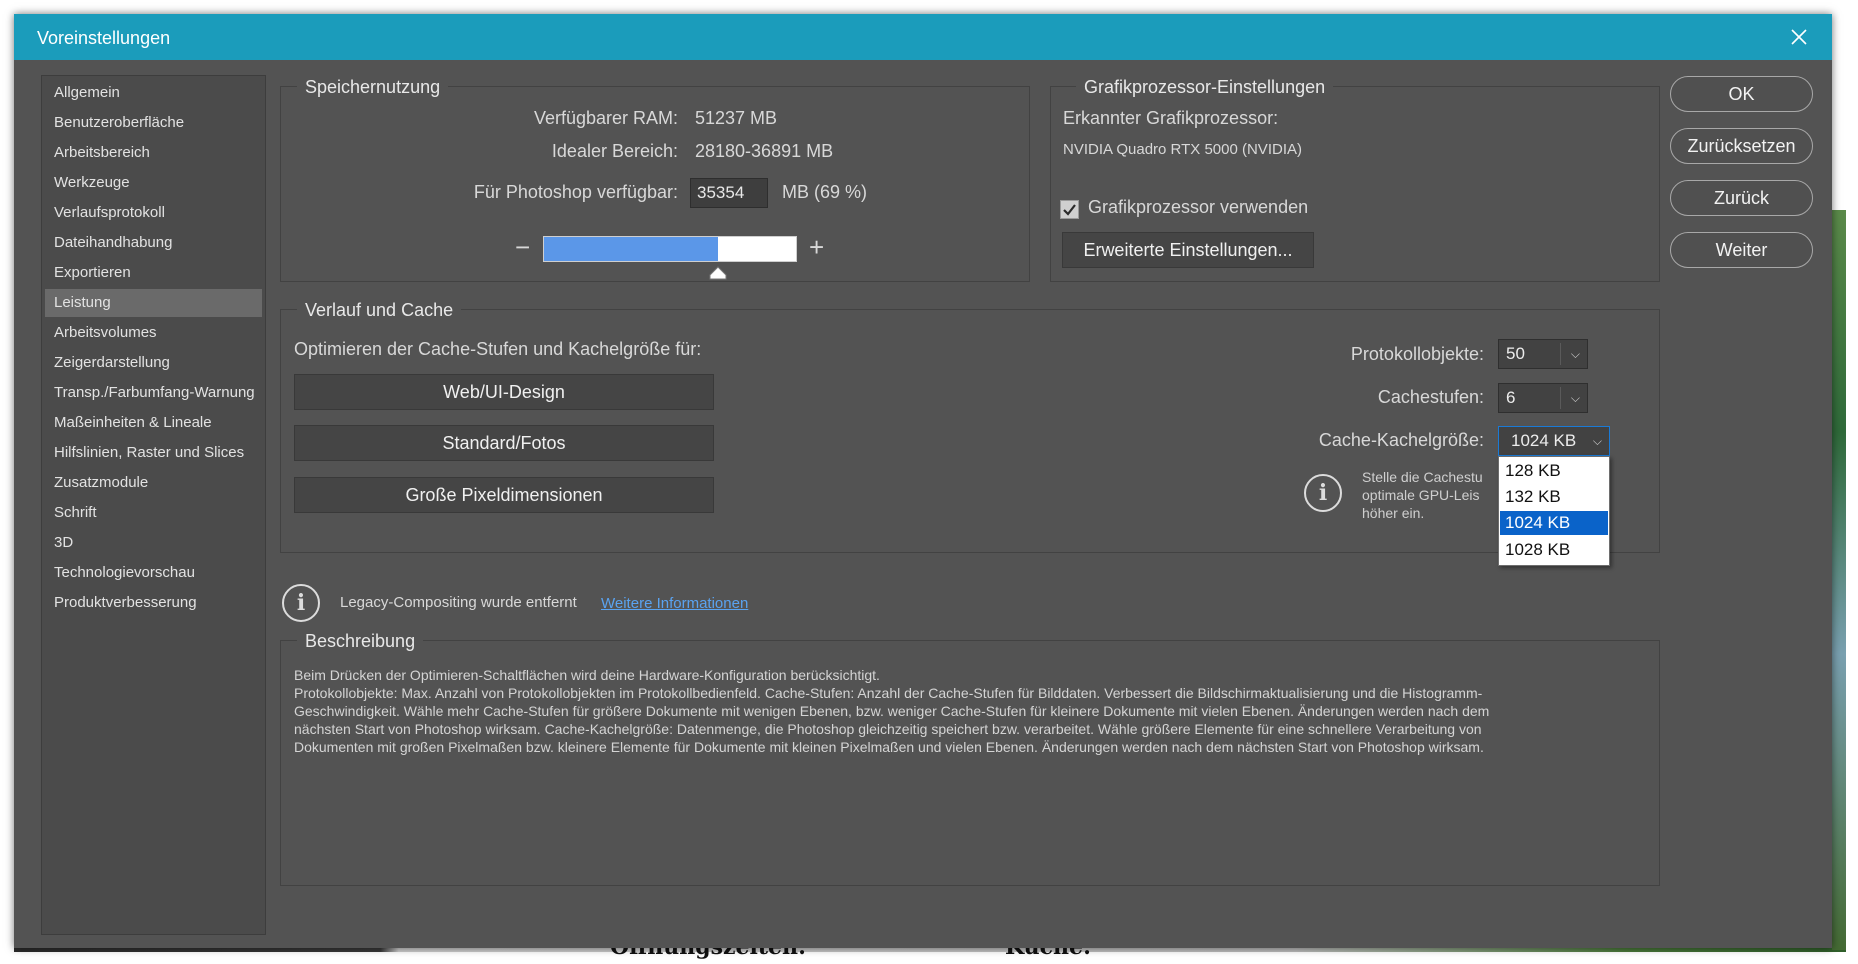 The image size is (1858, 964). What do you see at coordinates (1205, 87) in the screenshot?
I see `gpu-group-title: Grafikprozessor-Einstellungen` at bounding box center [1205, 87].